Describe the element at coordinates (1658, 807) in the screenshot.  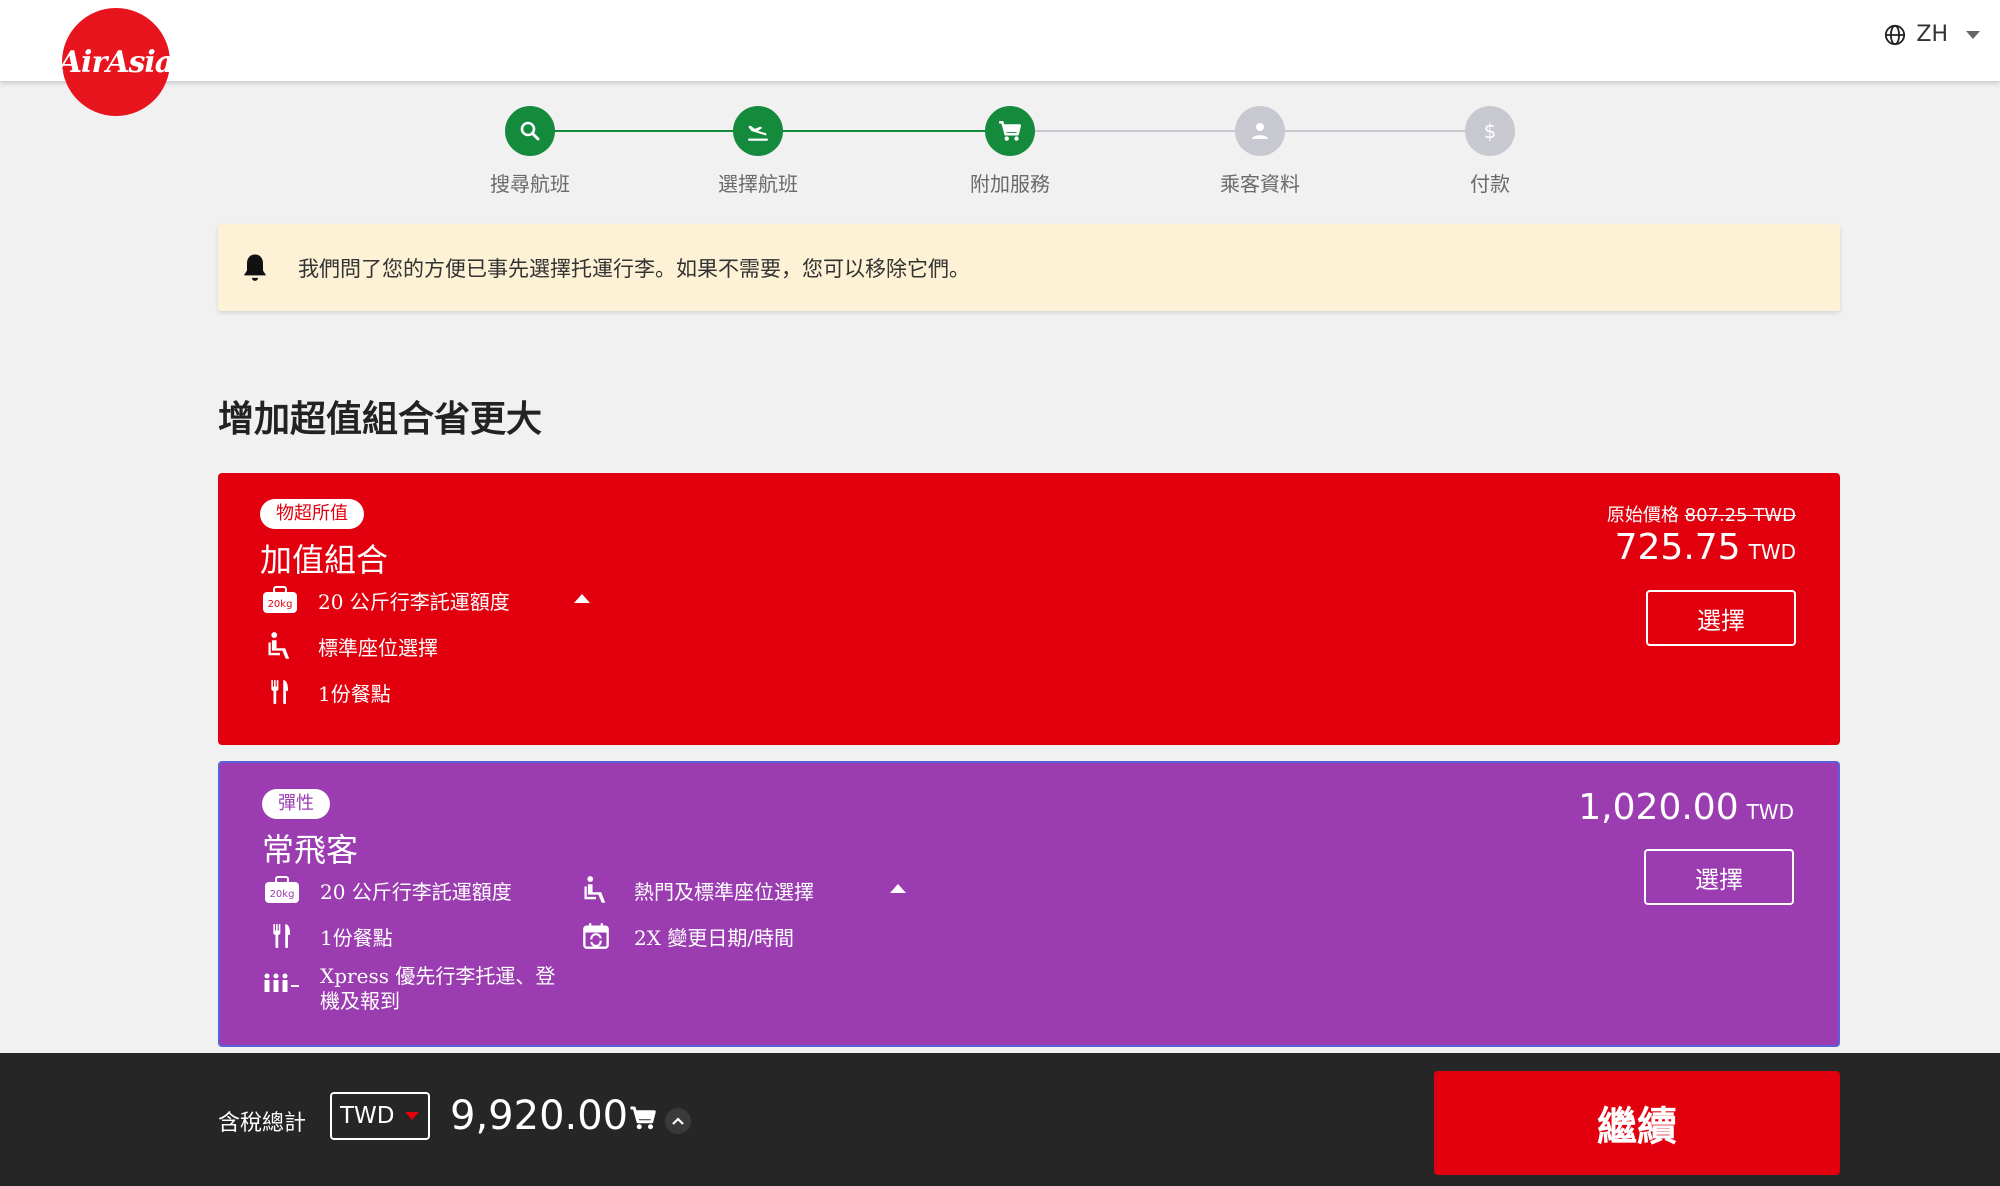
I see `price-amount: 1,020.00` at that location.